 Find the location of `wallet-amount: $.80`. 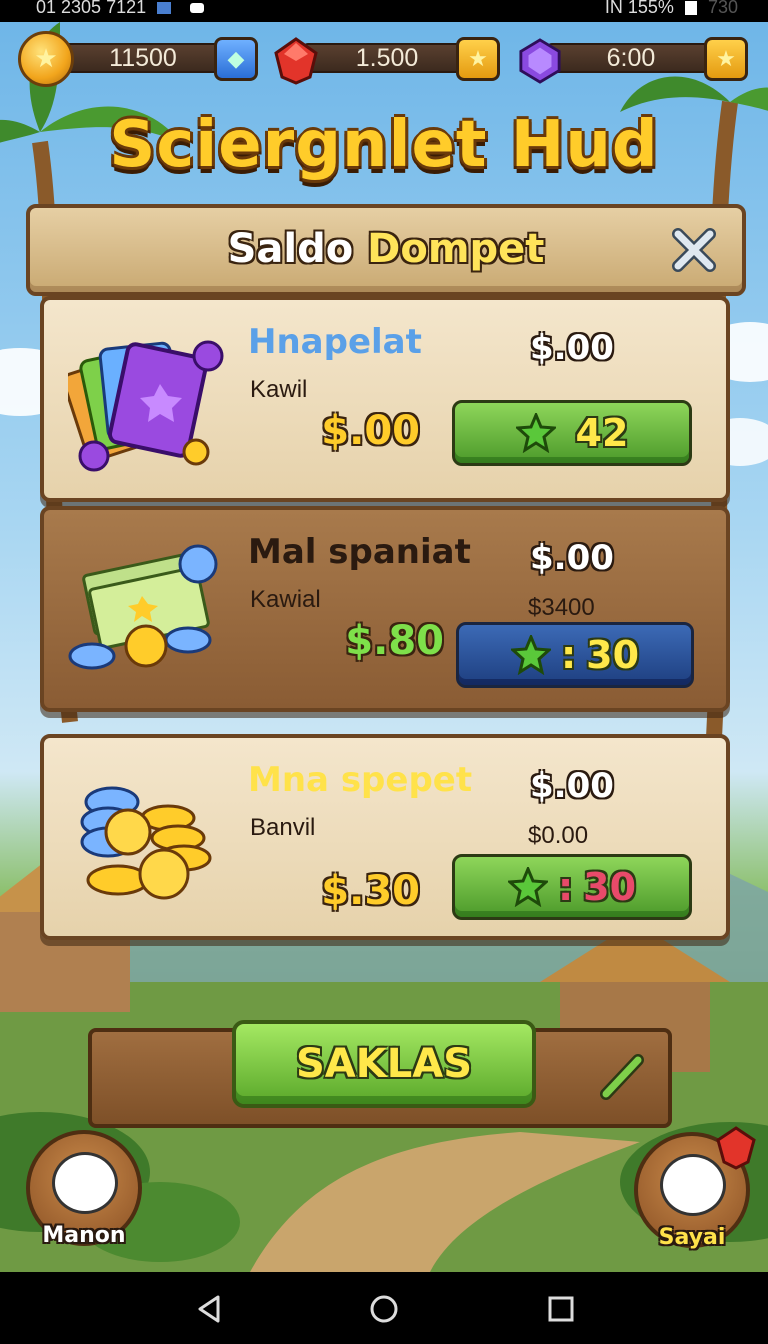

wallet-amount: $.80 is located at coordinates (394, 641).